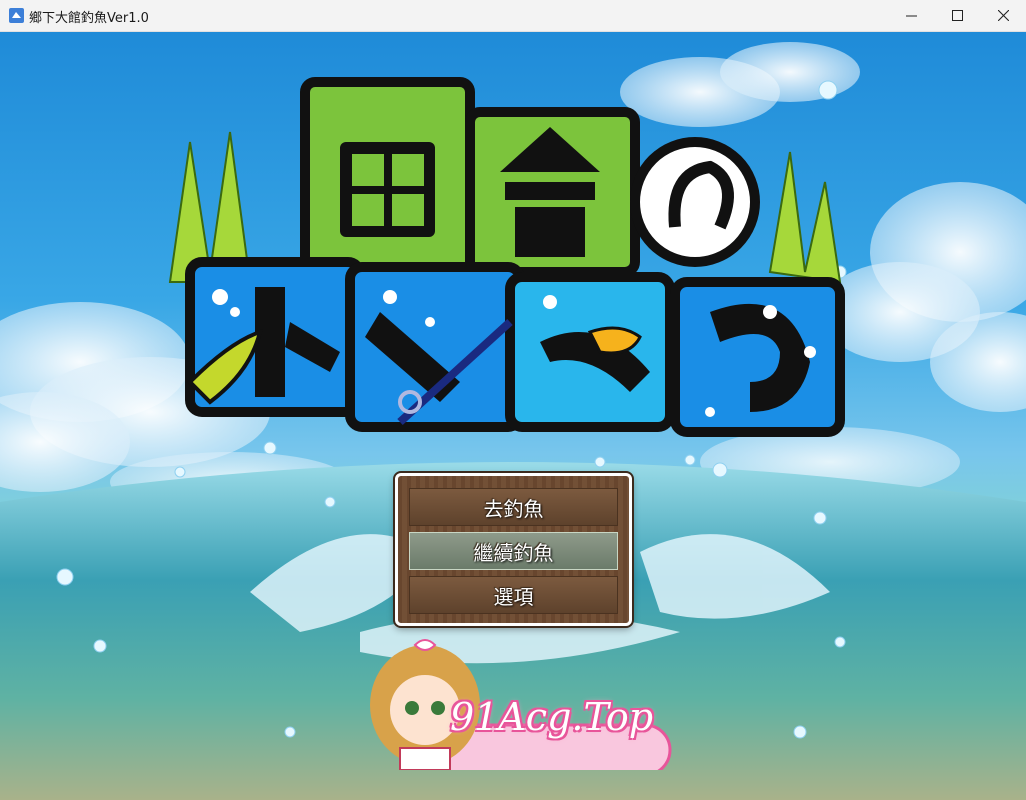 This screenshot has height=800, width=1026. I want to click on minimize-button, so click(911, 15).